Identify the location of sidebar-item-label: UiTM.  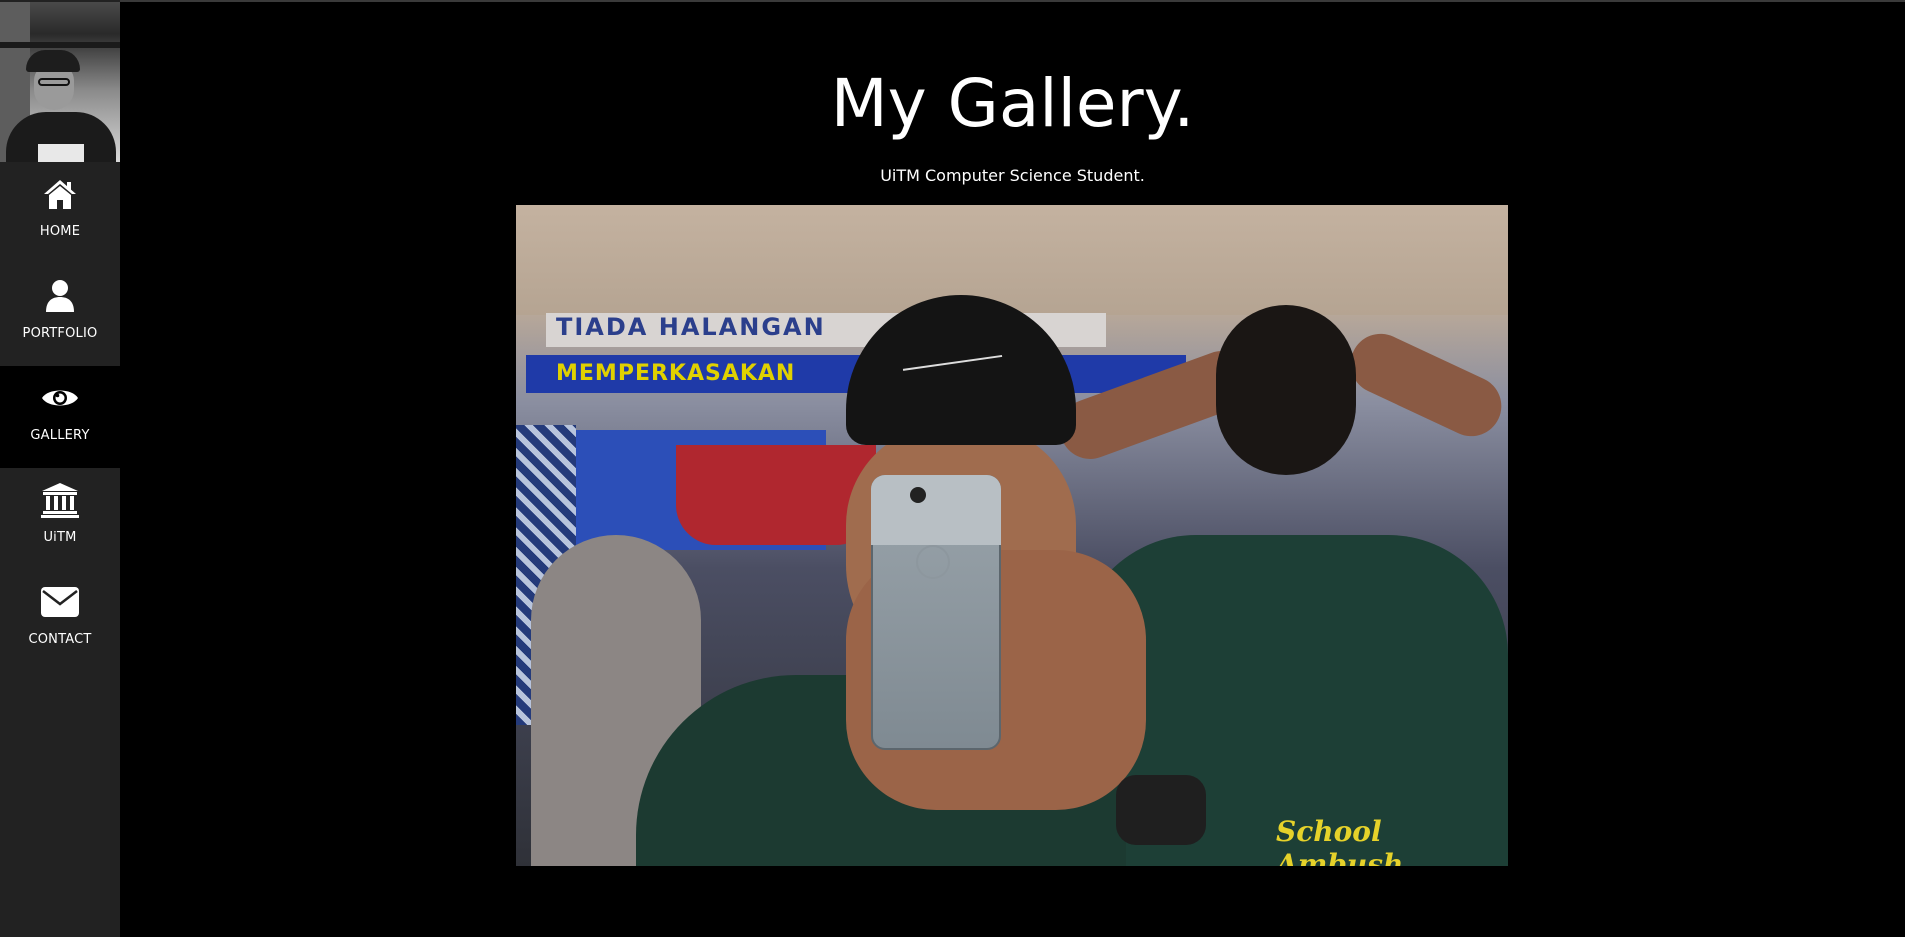
(60, 537).